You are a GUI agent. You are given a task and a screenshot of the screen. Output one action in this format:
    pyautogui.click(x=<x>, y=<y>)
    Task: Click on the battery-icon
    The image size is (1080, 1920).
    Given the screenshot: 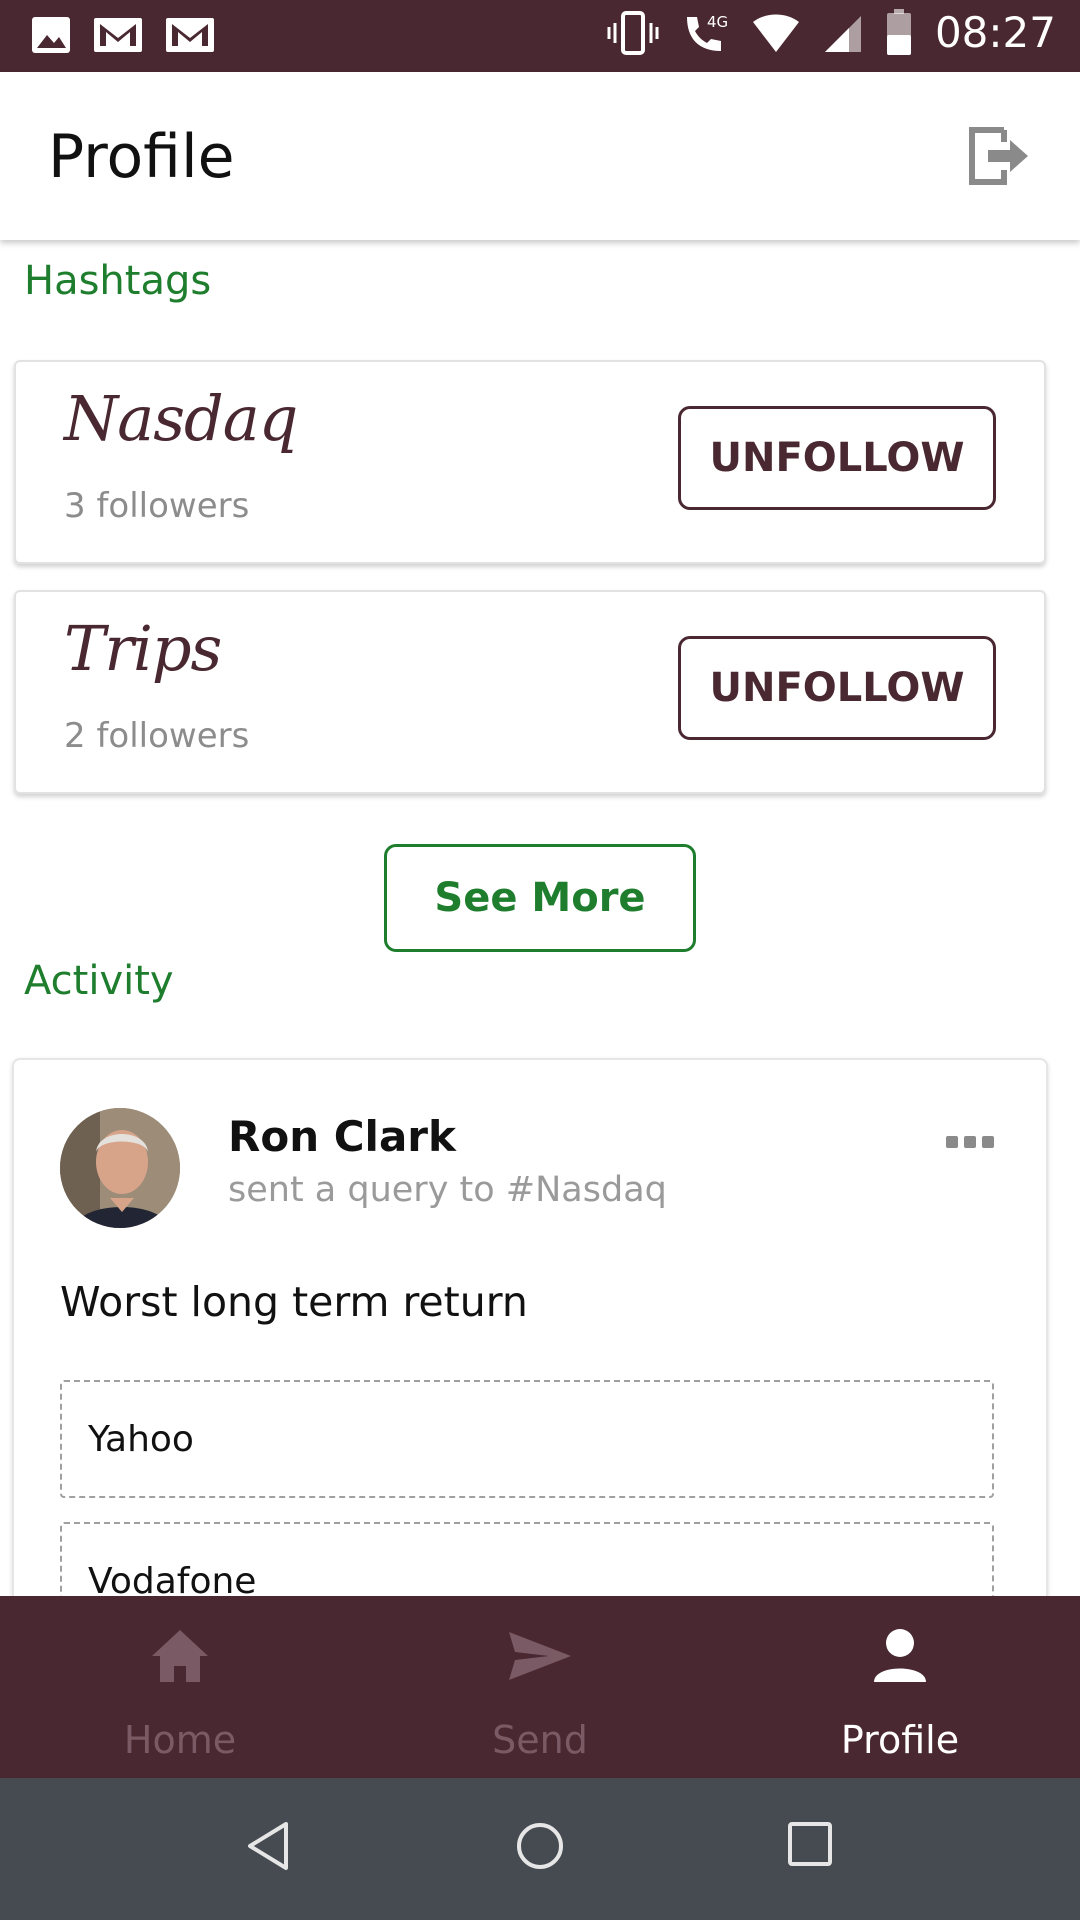 What is the action you would take?
    pyautogui.click(x=899, y=32)
    